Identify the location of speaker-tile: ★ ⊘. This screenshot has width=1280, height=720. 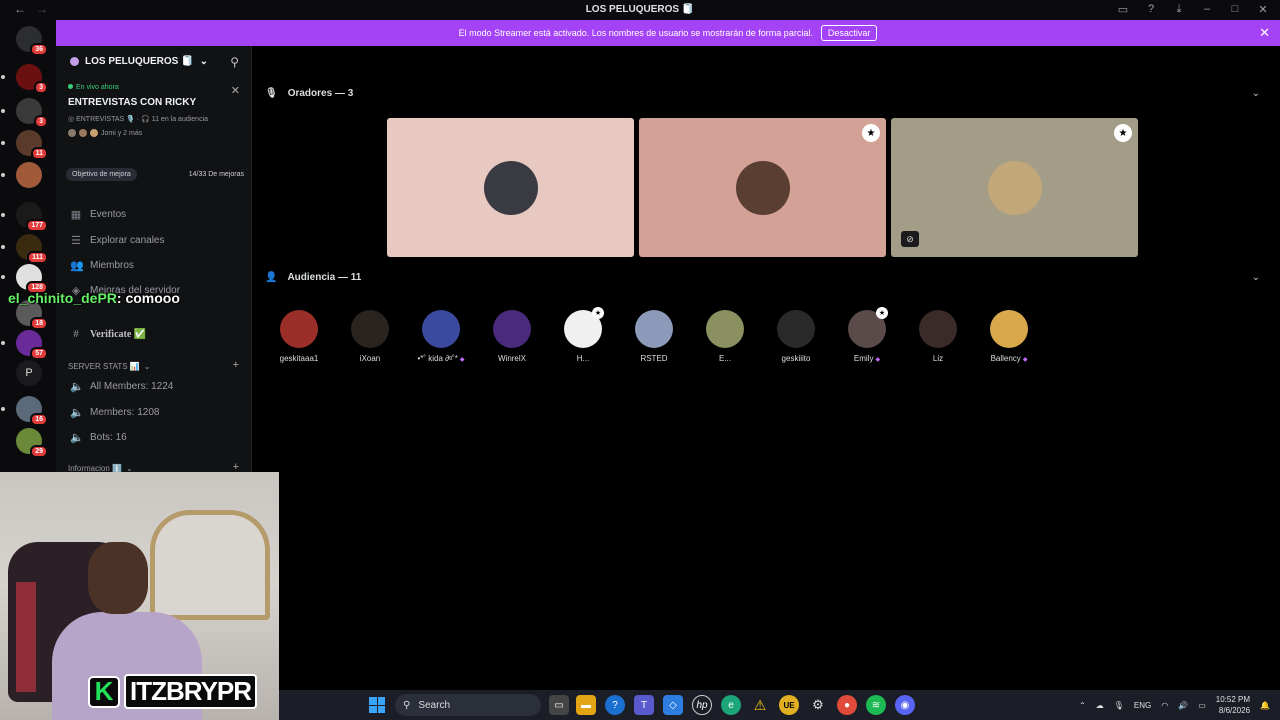
(1014, 187).